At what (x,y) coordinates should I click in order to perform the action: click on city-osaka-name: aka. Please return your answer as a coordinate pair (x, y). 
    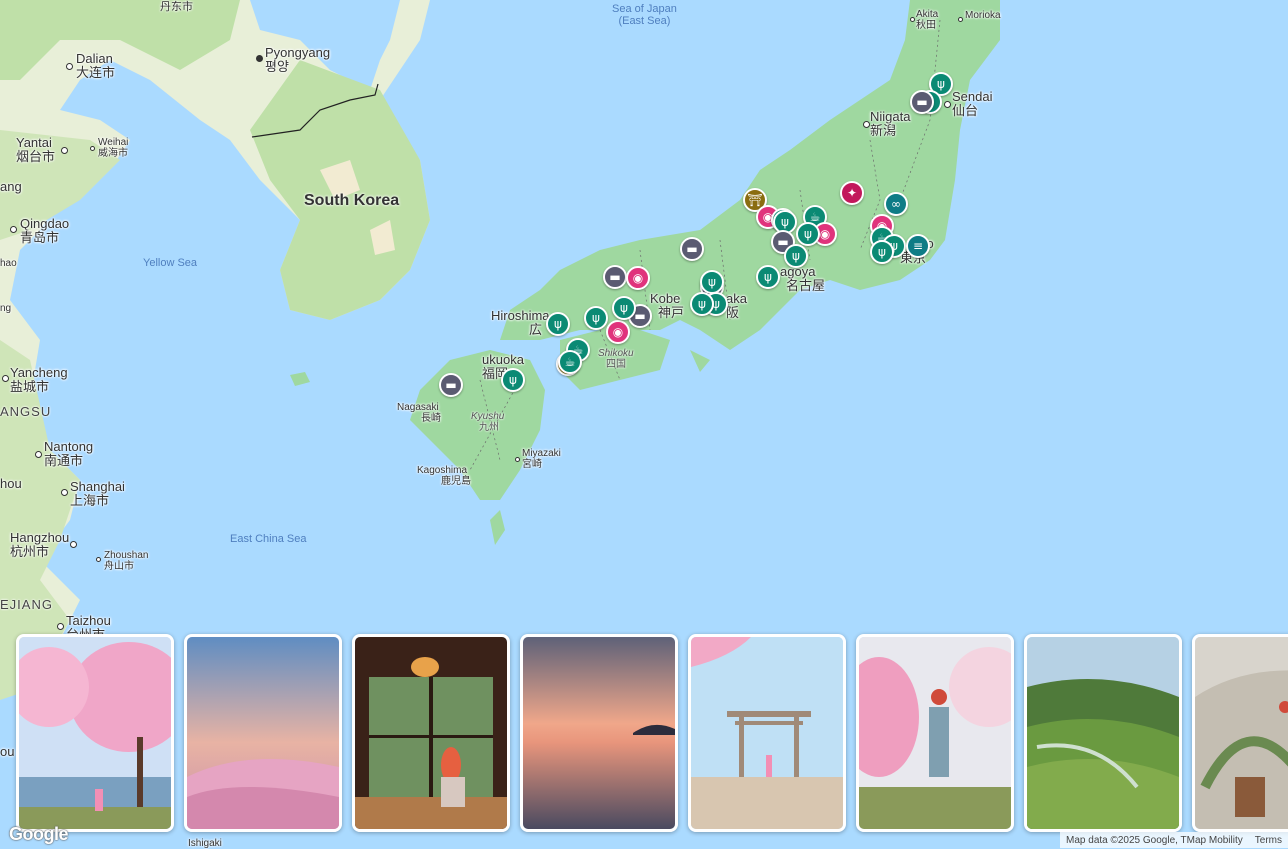
    Looking at the image, I should click on (736, 298).